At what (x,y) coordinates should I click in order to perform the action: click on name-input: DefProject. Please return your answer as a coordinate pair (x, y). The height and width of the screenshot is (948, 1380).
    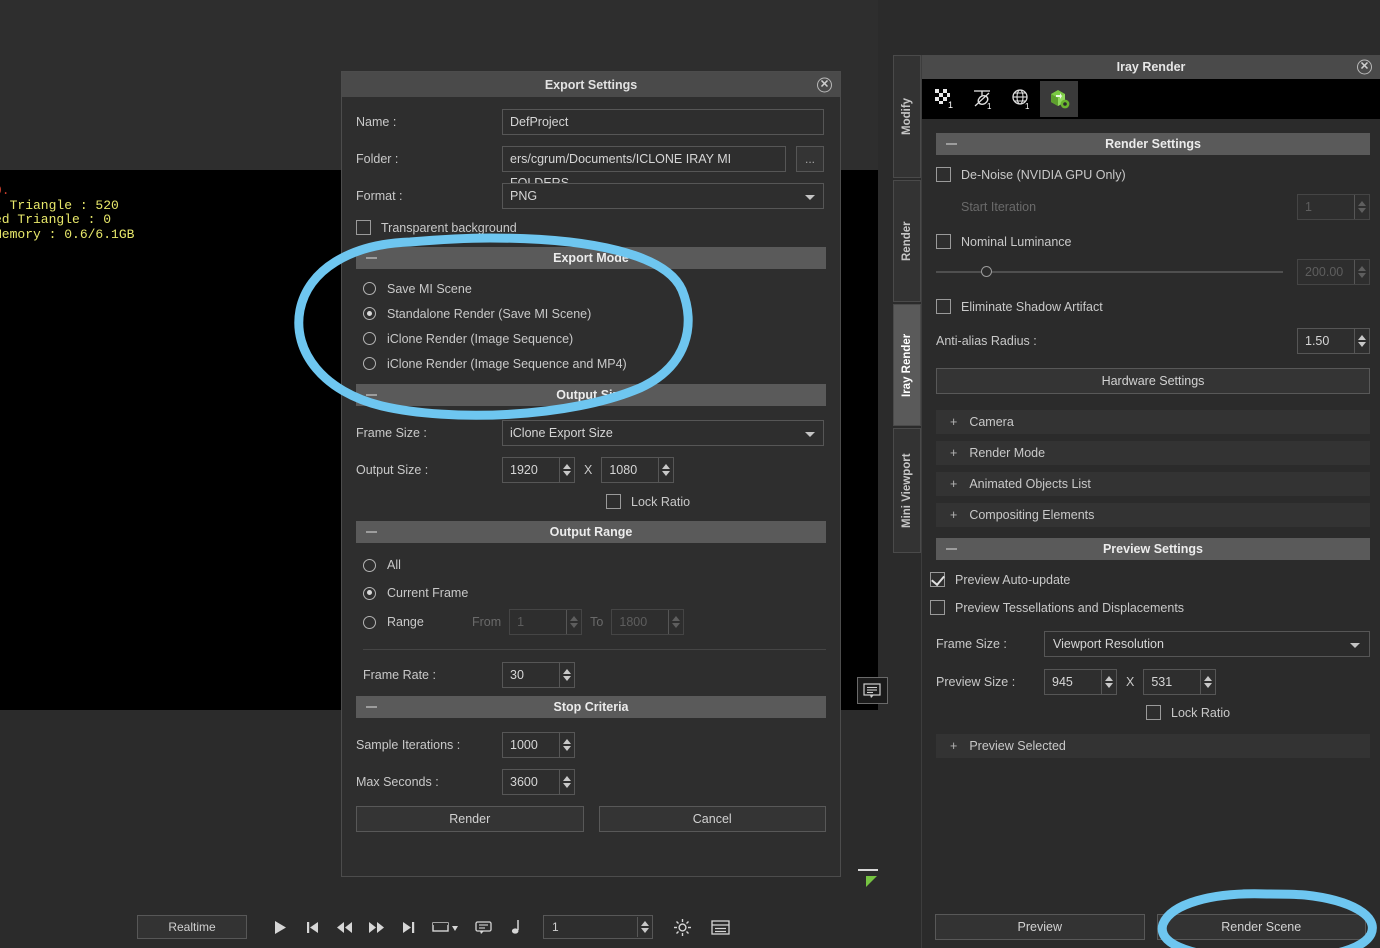
    Looking at the image, I should click on (663, 122).